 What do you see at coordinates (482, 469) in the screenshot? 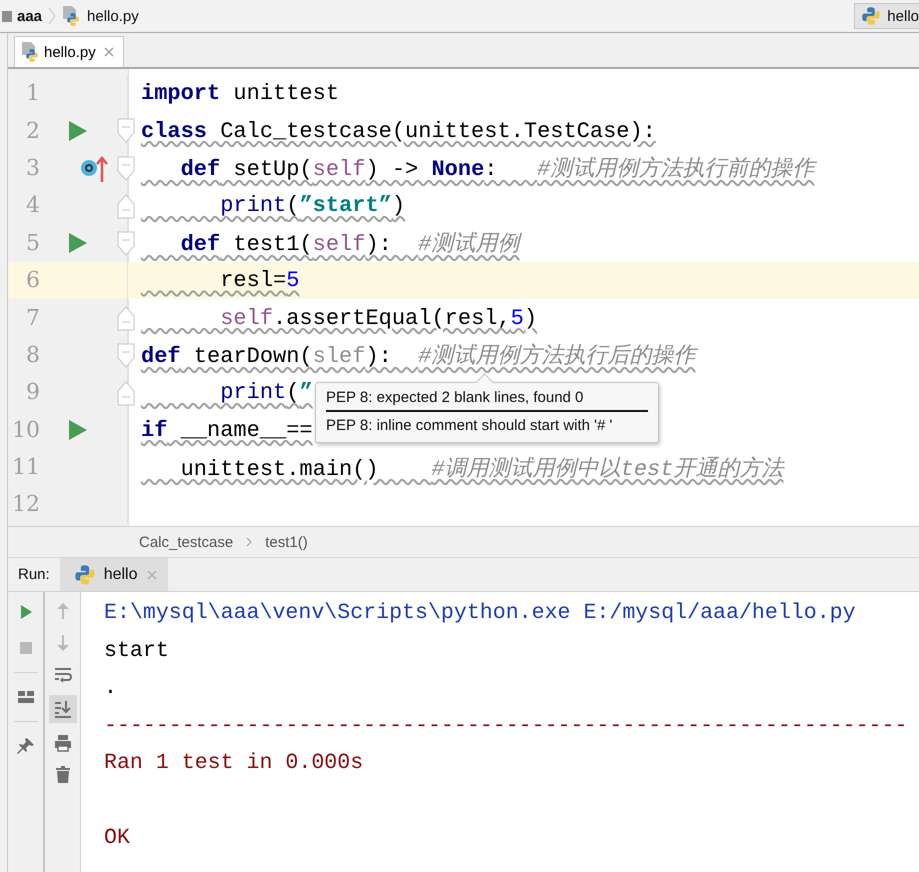
I see `code-line: unittest.main() #调用测试用例中以test开通的方法` at bounding box center [482, 469].